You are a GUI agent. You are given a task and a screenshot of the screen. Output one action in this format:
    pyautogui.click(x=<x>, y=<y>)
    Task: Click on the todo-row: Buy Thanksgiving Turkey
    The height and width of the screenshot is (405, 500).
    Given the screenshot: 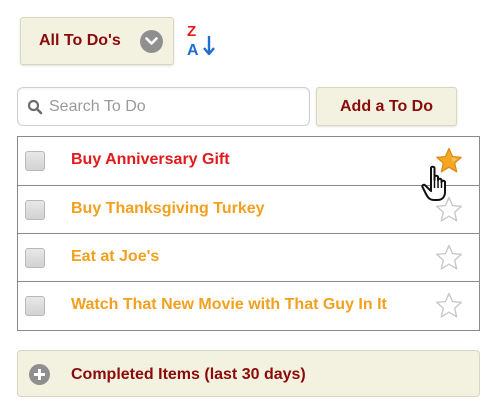 What is the action you would take?
    pyautogui.click(x=248, y=209)
    